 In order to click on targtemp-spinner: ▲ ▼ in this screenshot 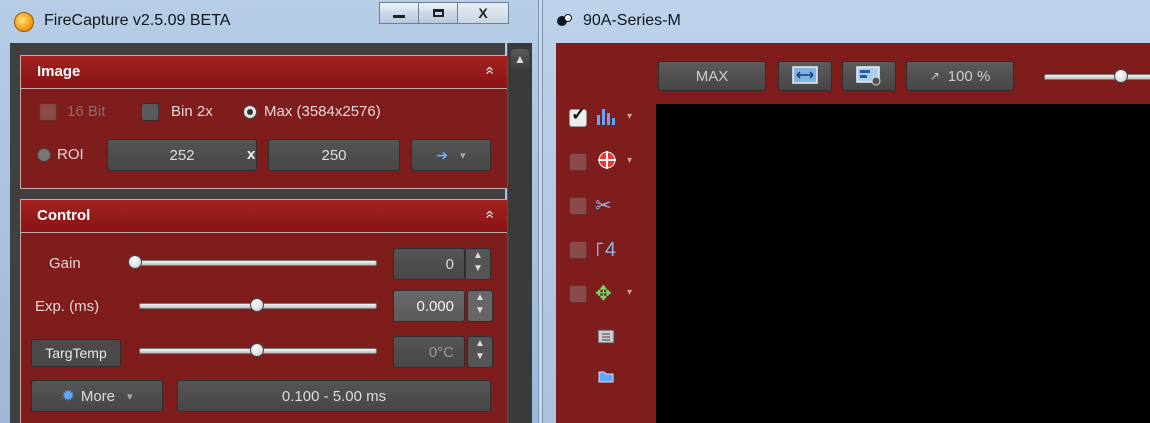, I will do `click(480, 352)`.